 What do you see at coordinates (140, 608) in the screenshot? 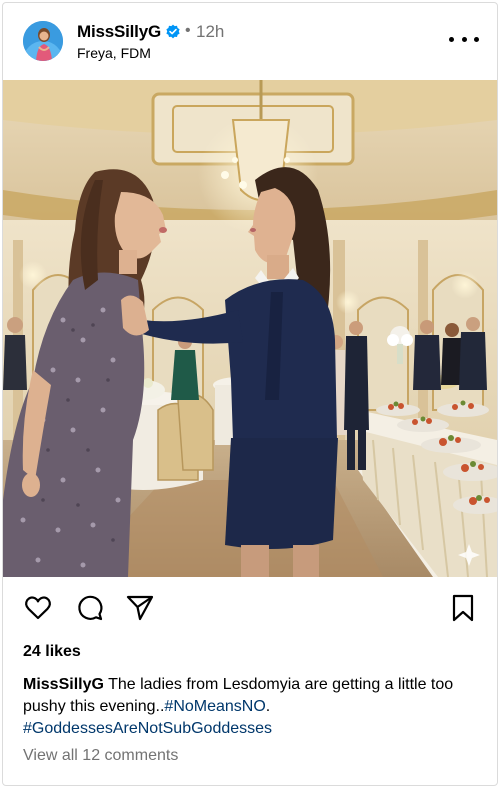
I see `send-icon` at bounding box center [140, 608].